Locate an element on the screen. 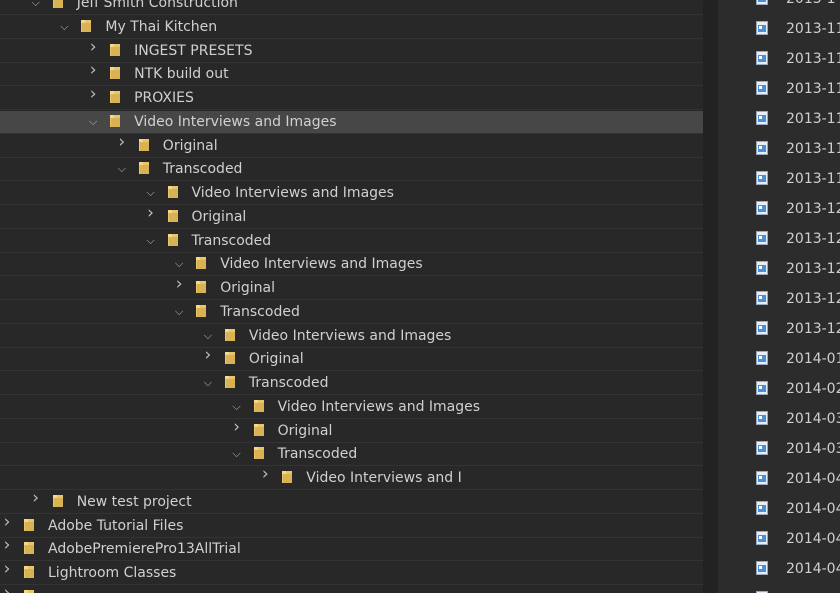 The height and width of the screenshot is (593, 840). folder-row: › Adobe Tutorial Files is located at coordinates (351, 526).